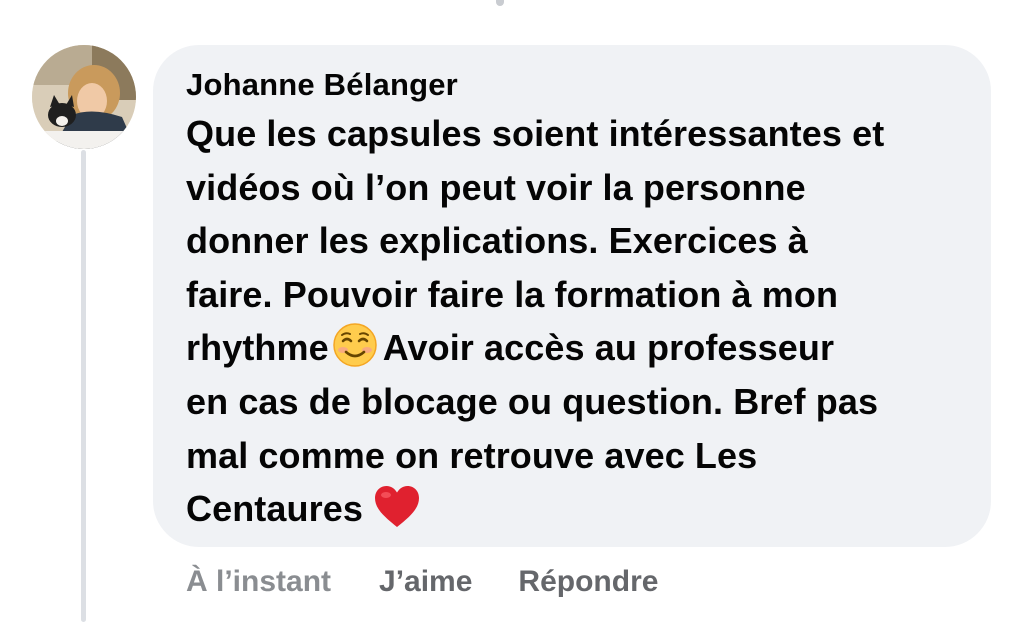  Describe the element at coordinates (83, 386) in the screenshot. I see `reply-thread-line` at that location.